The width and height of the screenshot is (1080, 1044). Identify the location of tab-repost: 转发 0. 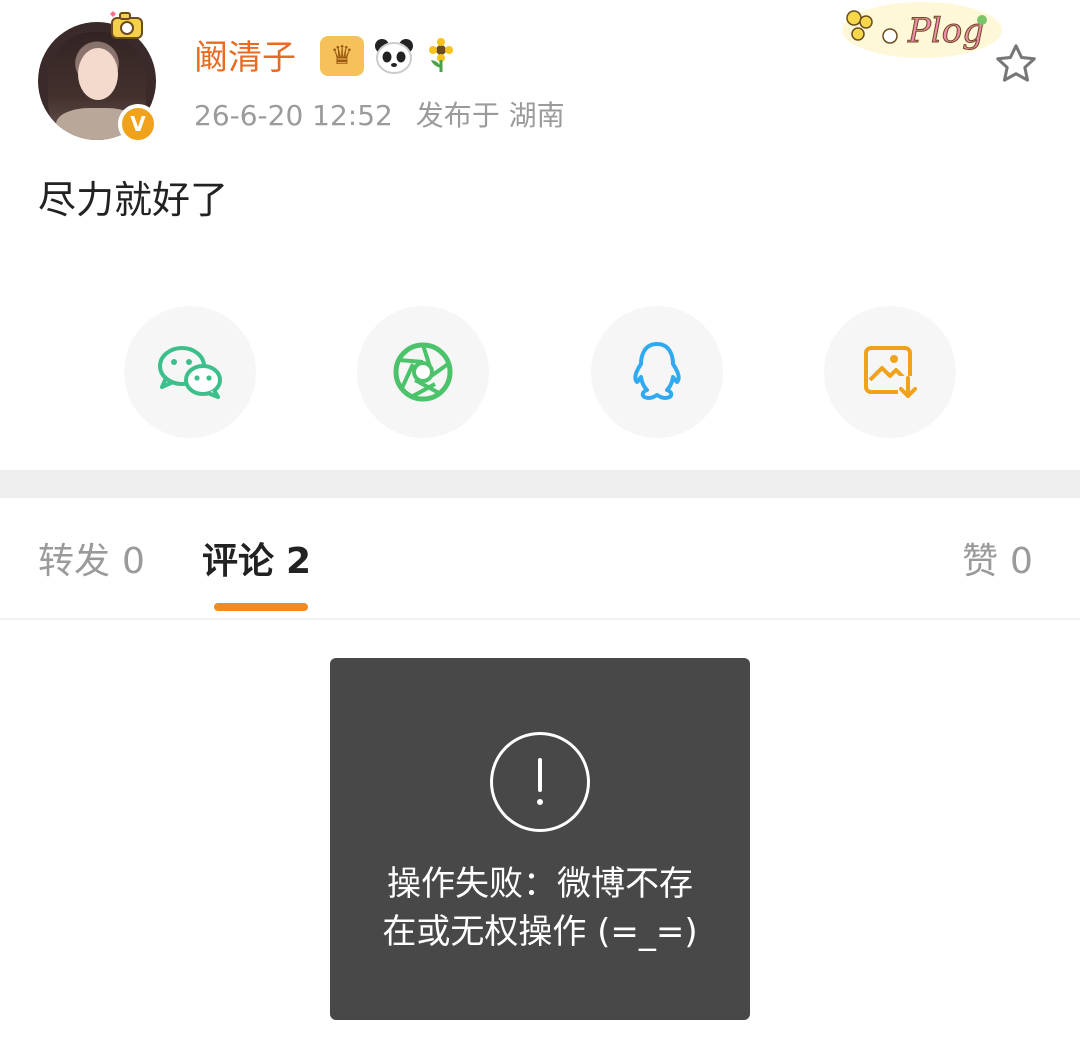
(91, 562).